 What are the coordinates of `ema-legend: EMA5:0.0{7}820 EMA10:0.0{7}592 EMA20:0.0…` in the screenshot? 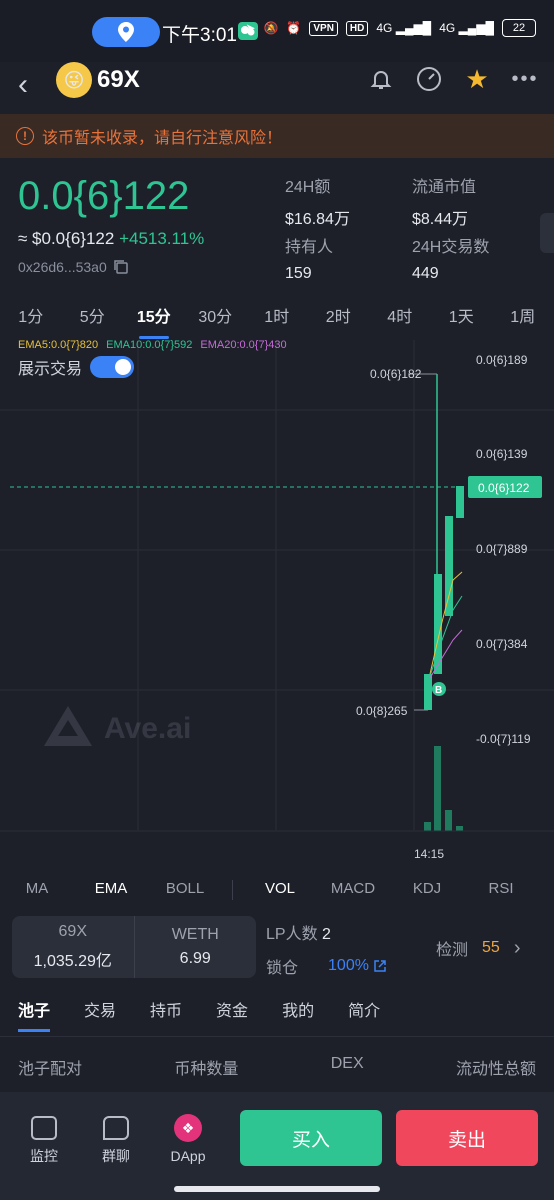 It's located at (152, 345).